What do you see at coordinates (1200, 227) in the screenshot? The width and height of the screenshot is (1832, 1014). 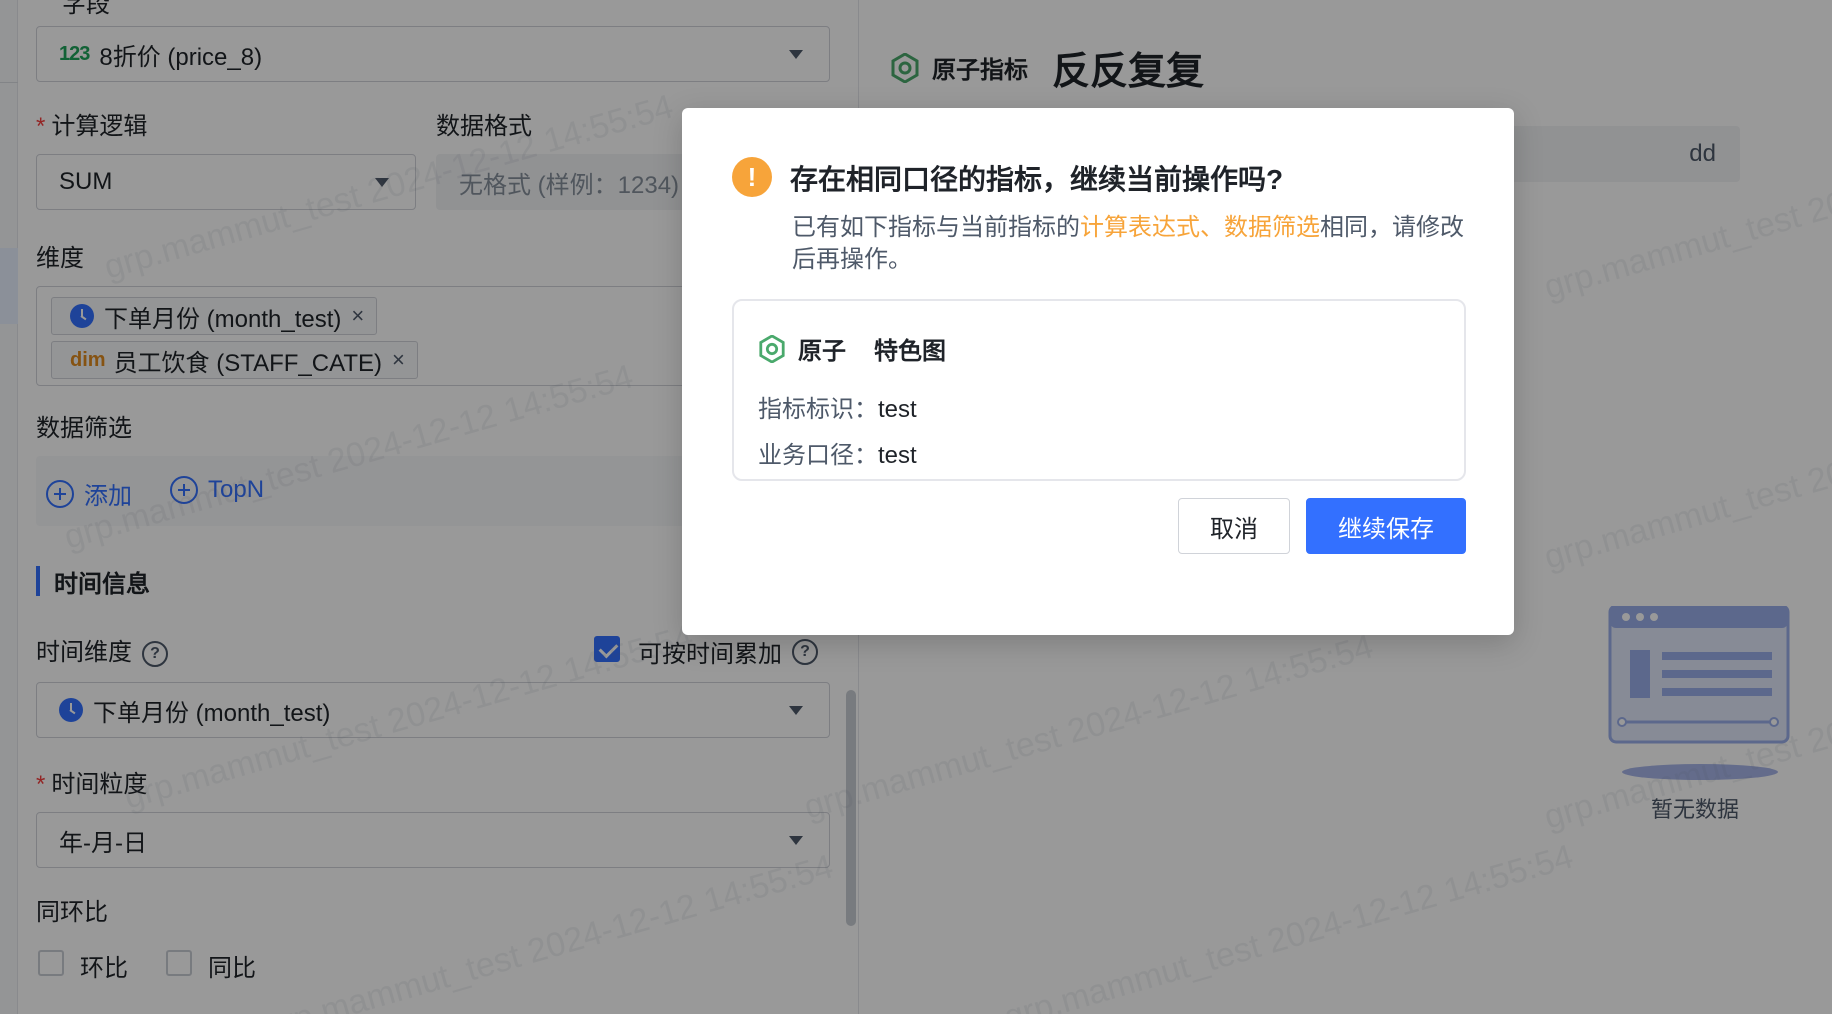 I see `dialog-highlight: 计算表达式、数据筛选` at bounding box center [1200, 227].